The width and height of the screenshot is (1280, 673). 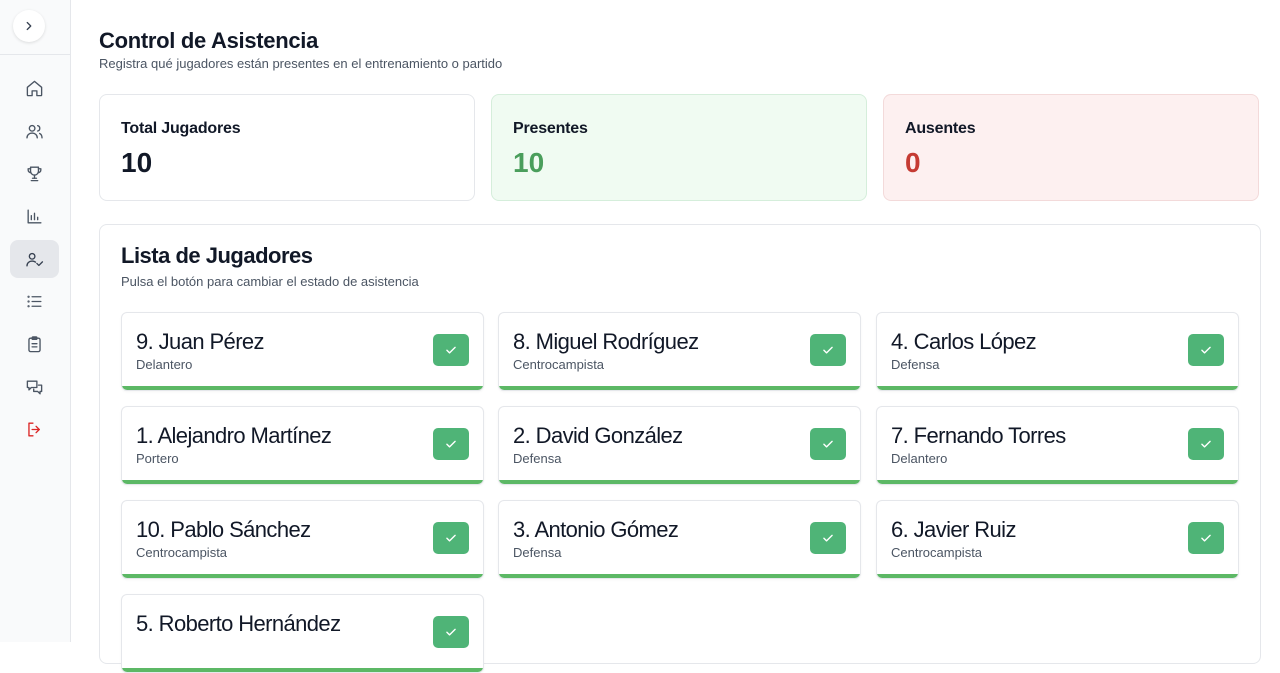 What do you see at coordinates (606, 341) in the screenshot?
I see `player-name: 8. Miguel Rodríguez` at bounding box center [606, 341].